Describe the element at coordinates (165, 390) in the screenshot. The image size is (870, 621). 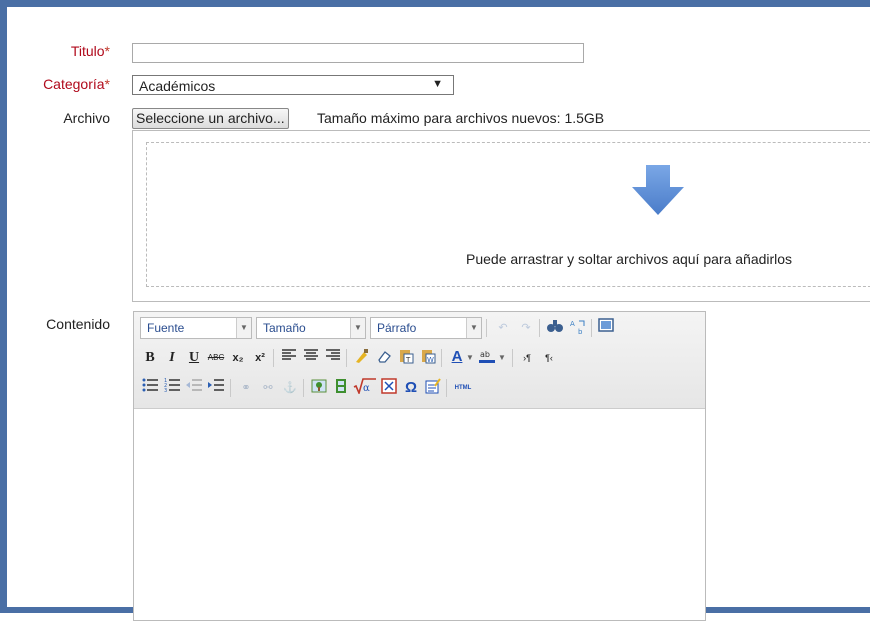
I see `svg-text: 3` at that location.